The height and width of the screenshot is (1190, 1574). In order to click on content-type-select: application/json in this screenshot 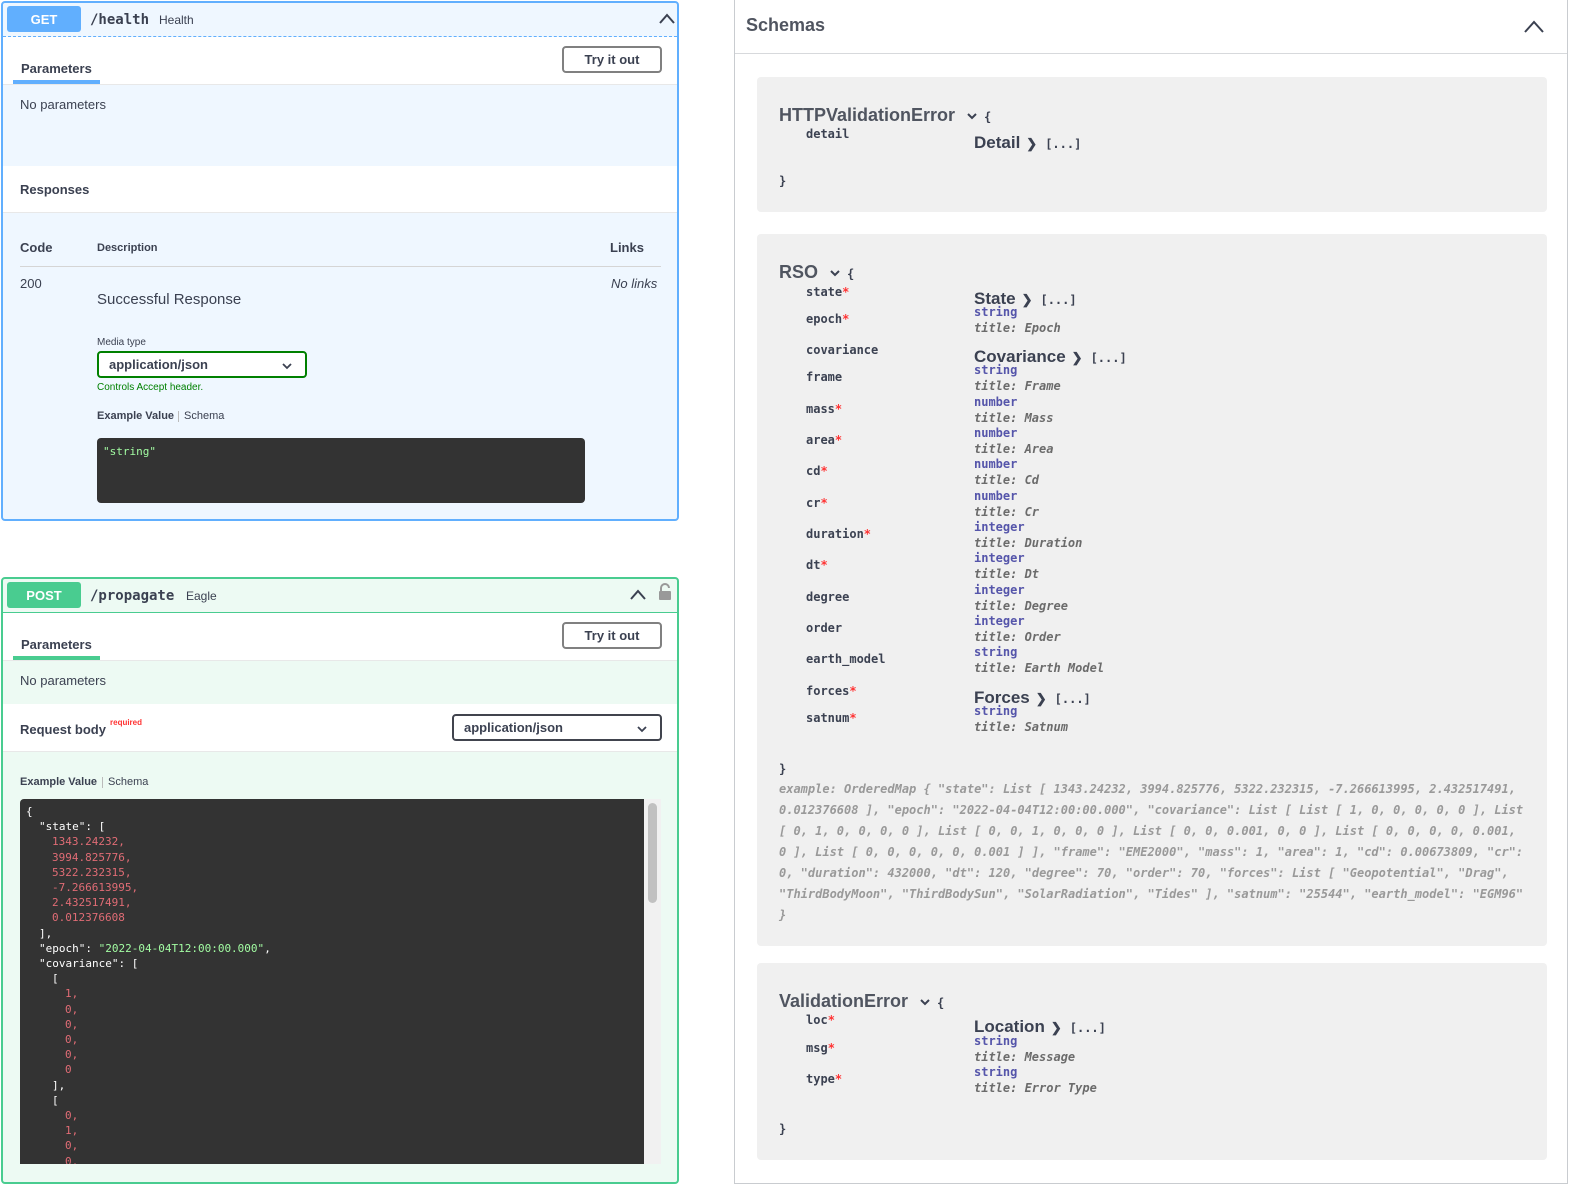, I will do `click(557, 727)`.